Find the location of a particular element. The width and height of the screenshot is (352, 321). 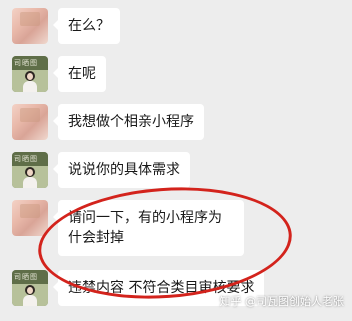

message-text: 说说你的具体需求 is located at coordinates (124, 170).